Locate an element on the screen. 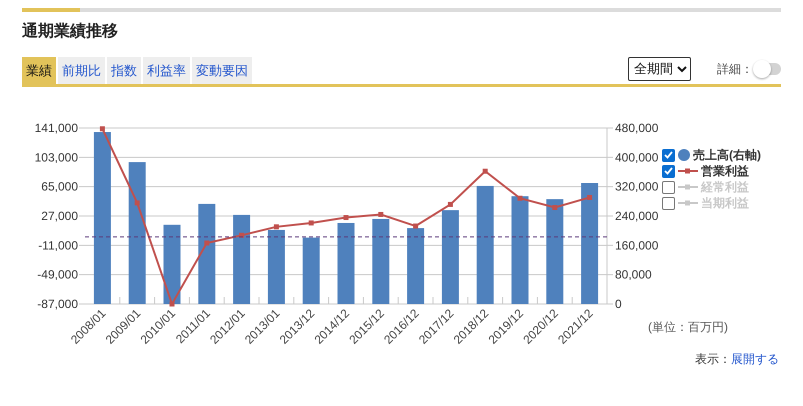  y-axis-label: 141,000 is located at coordinates (56, 128).